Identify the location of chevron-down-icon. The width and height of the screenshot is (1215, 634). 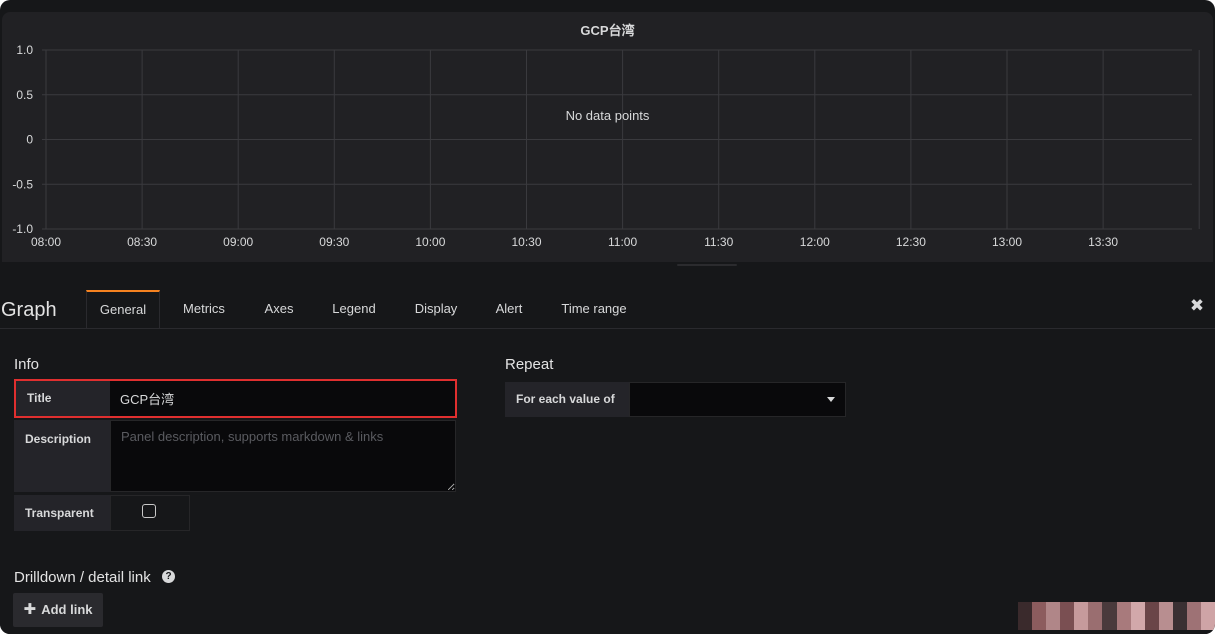
(831, 399).